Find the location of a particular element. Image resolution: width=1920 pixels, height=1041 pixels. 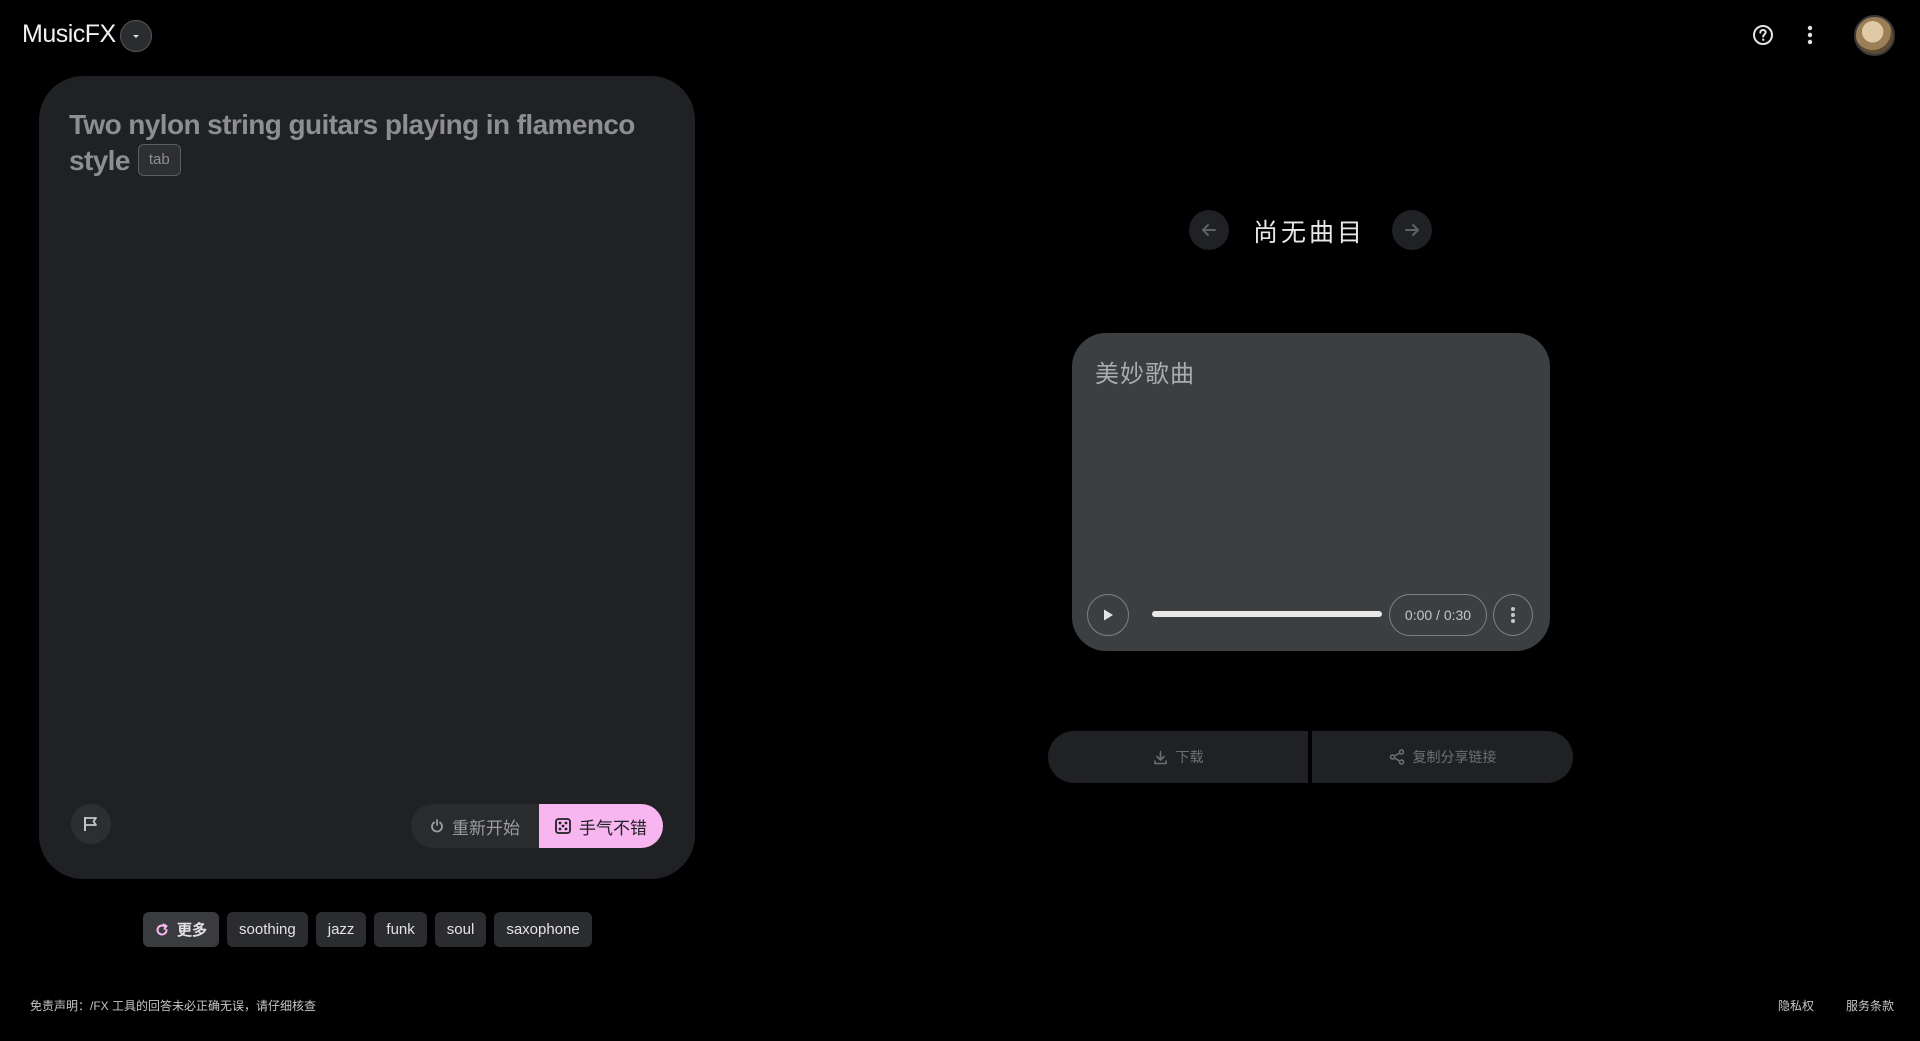

share-icon is located at coordinates (1396, 757).